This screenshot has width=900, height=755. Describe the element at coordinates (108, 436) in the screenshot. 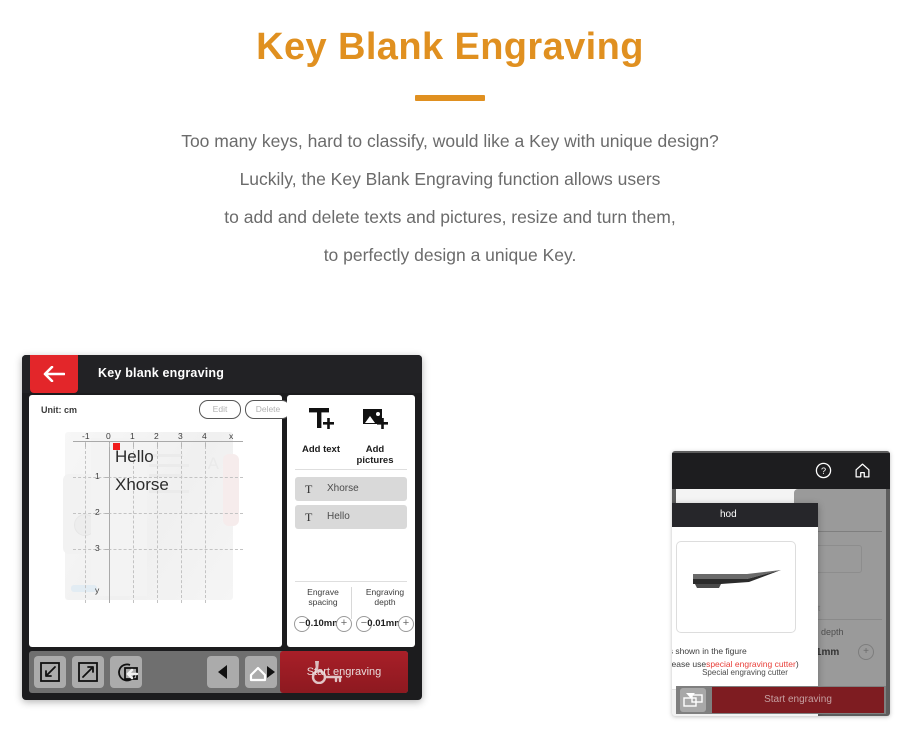

I see `x-tick-label: 0` at that location.